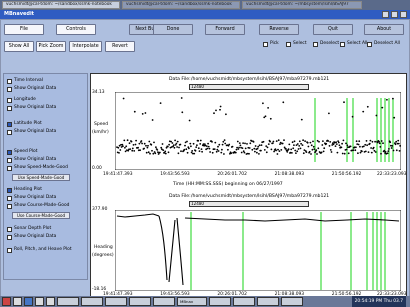  I want to click on heading-plot-checkbox, so click(9, 190).